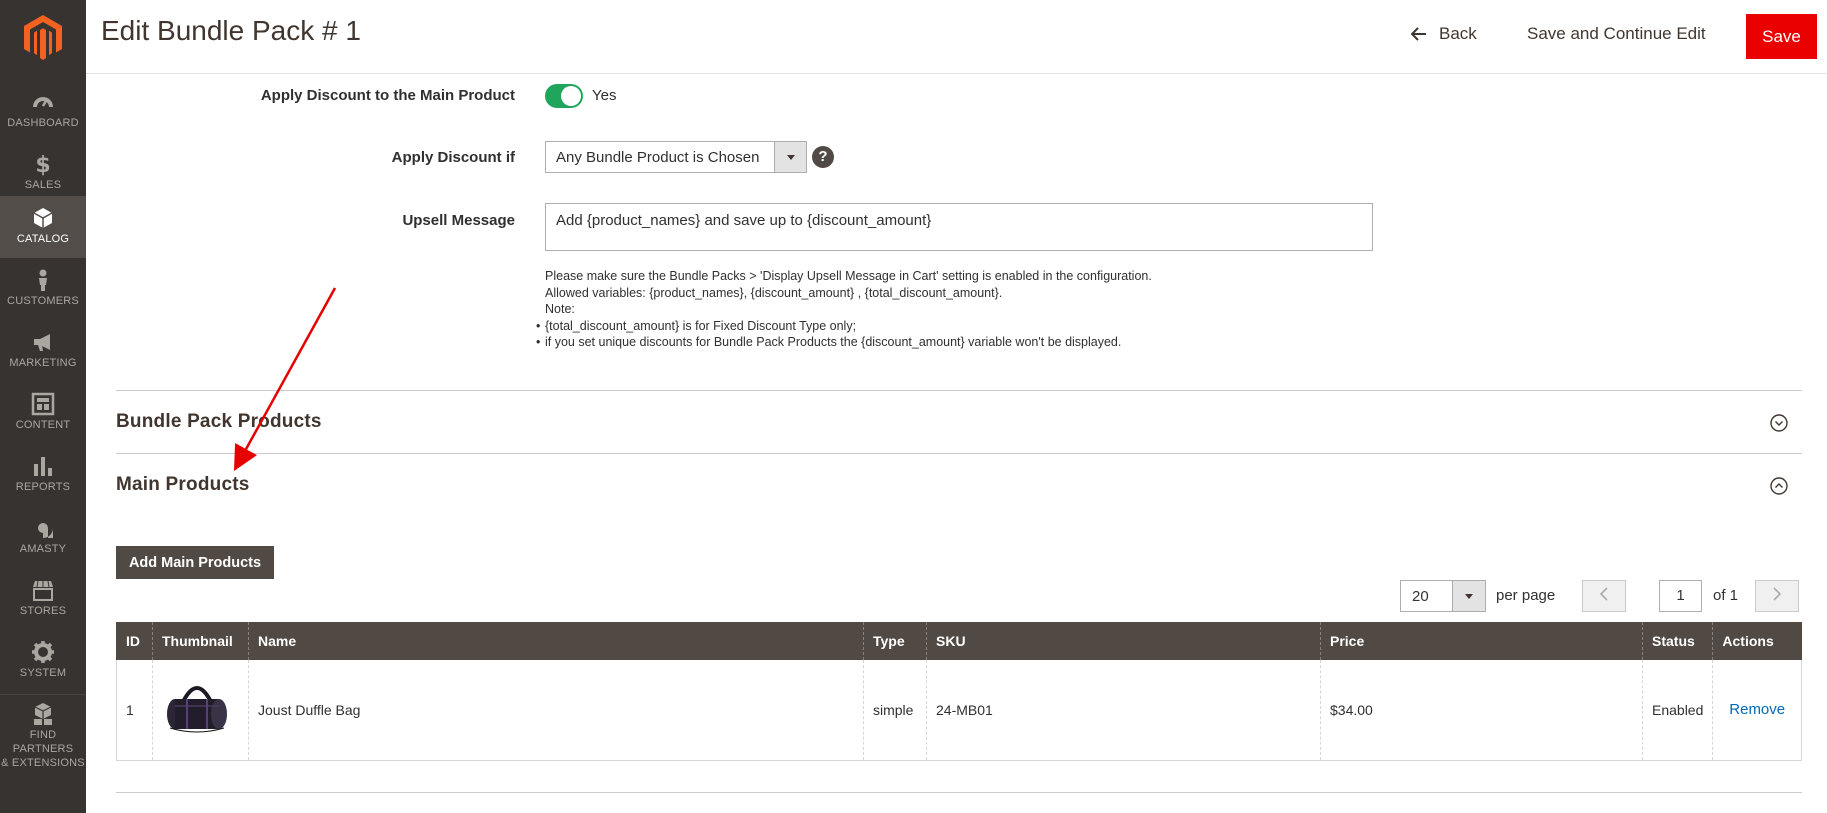 Image resolution: width=1827 pixels, height=813 pixels. I want to click on upsell-message-label: Upsell Message, so click(458, 220).